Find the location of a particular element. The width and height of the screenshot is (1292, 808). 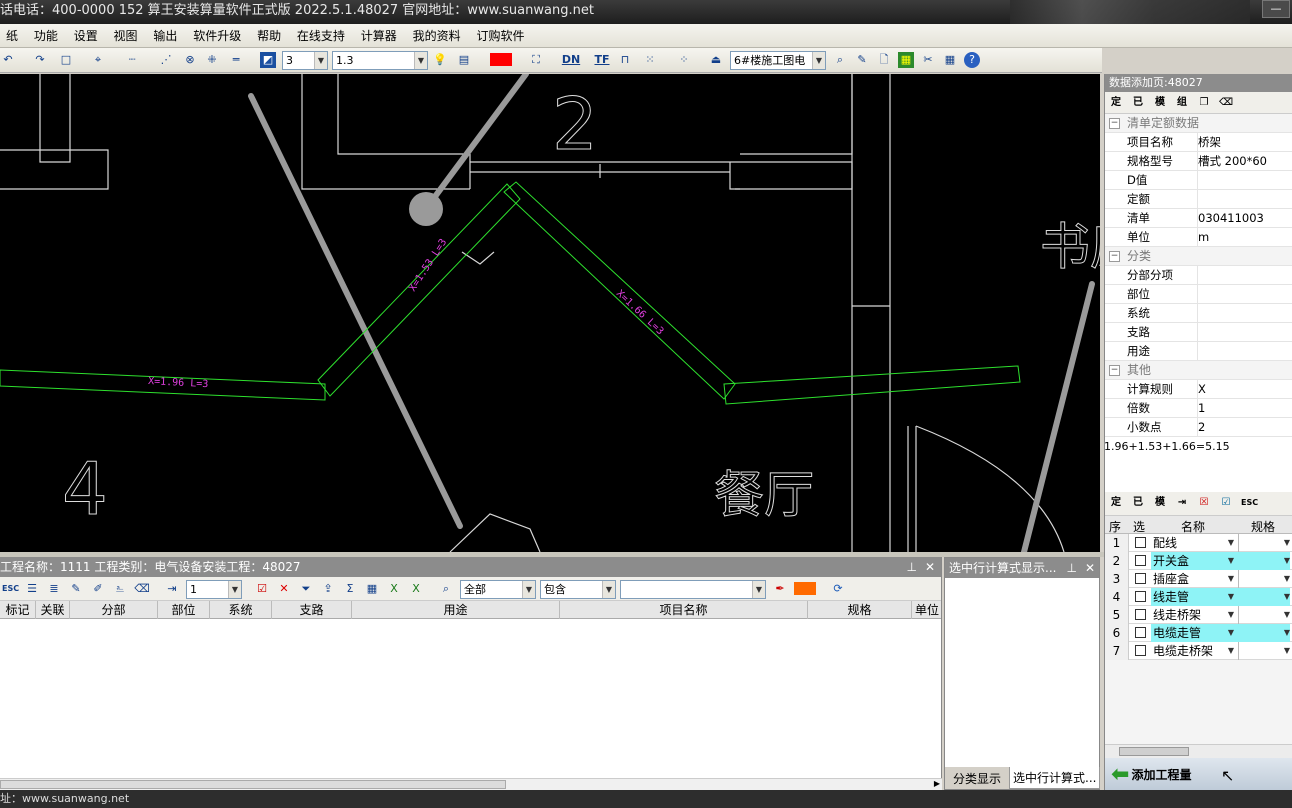

col-division: 分部 is located at coordinates (114, 610).